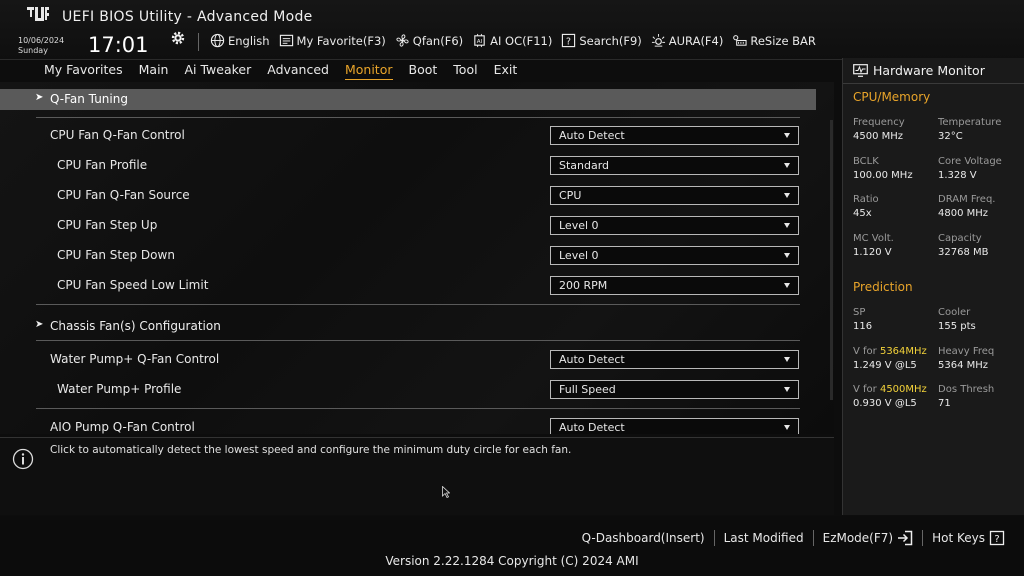  I want to click on language-button: English, so click(240, 40).